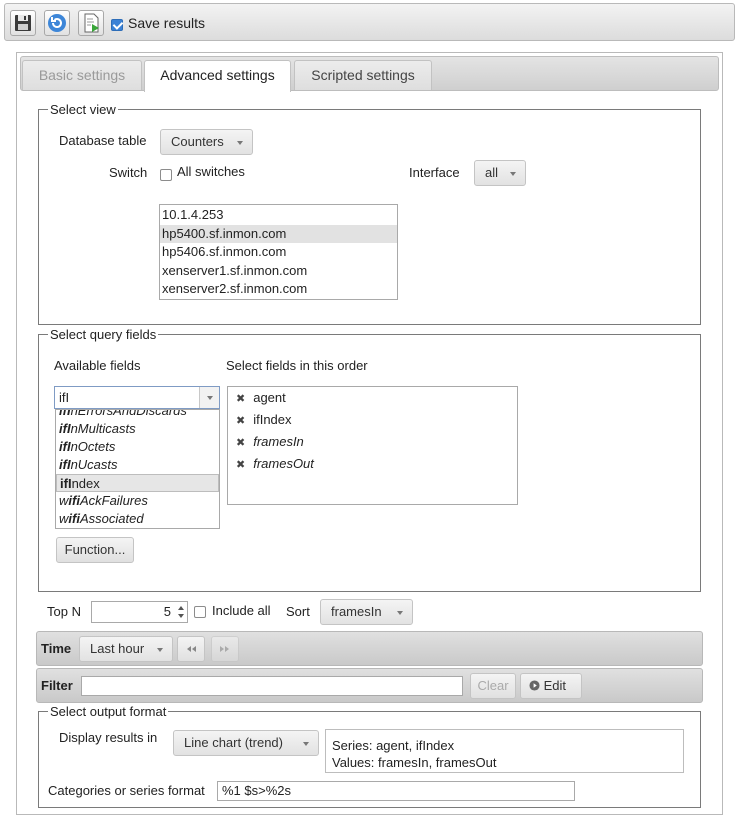  What do you see at coordinates (278, 215) in the screenshot?
I see `switch-list-item: 10.1.4.253` at bounding box center [278, 215].